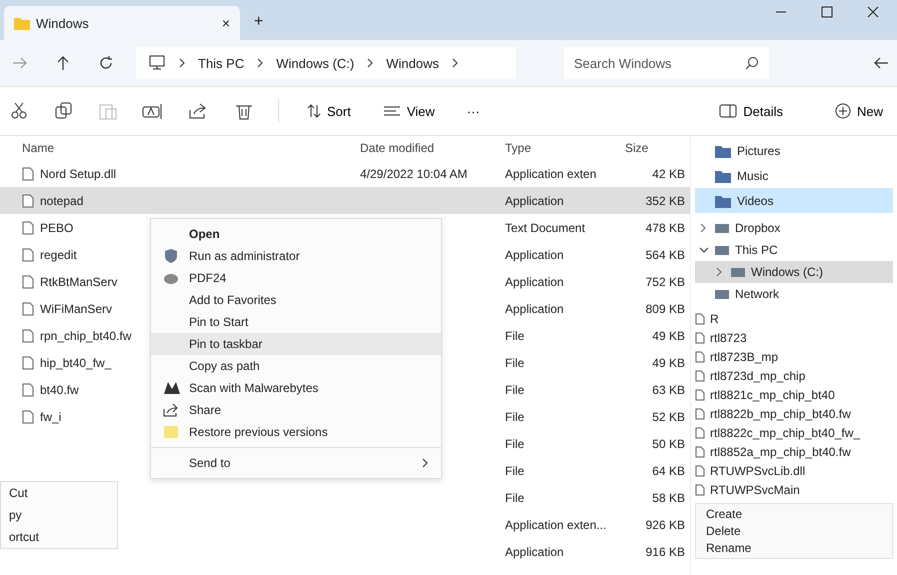  Describe the element at coordinates (432, 148) in the screenshot. I see `column-header: Date modified` at that location.